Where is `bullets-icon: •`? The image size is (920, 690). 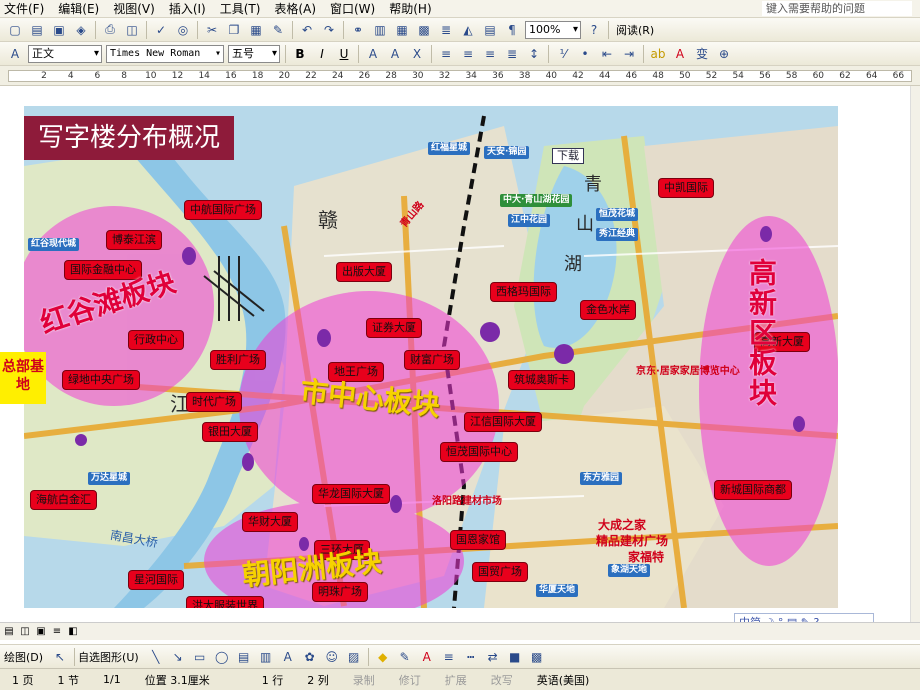
bullets-icon: • is located at coordinates (585, 54).